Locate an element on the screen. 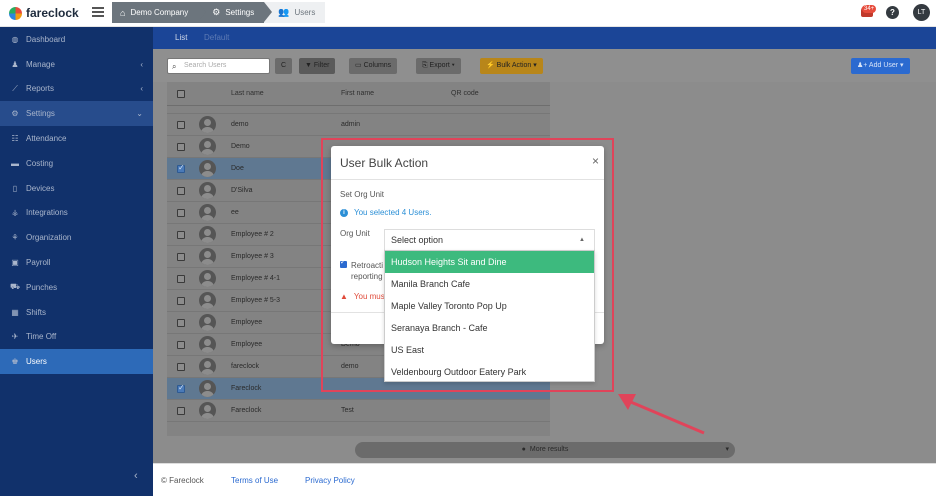  dashboard-icon: ◍ is located at coordinates (15, 39).